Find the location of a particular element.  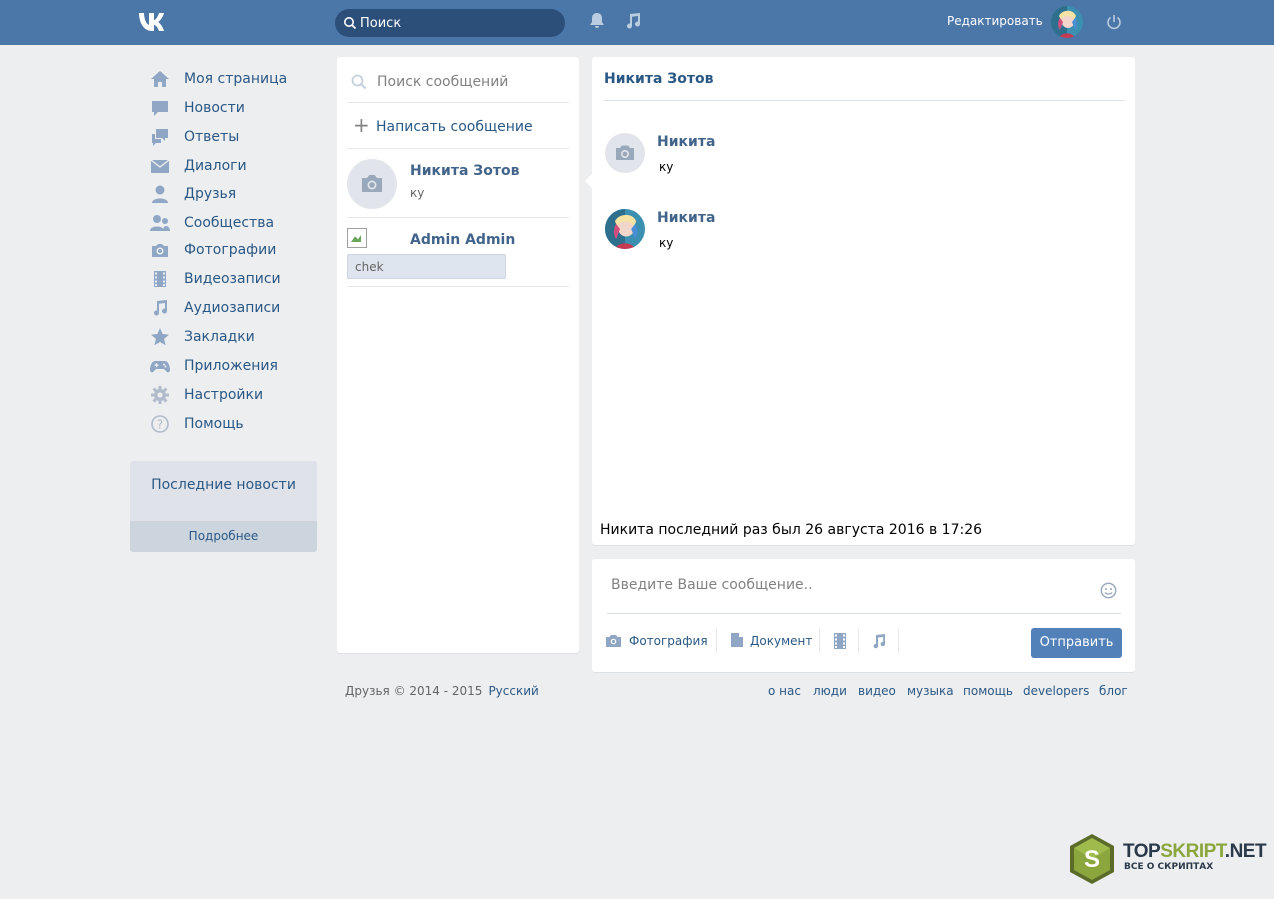

menu-item-label: Видеозаписи is located at coordinates (232, 279).